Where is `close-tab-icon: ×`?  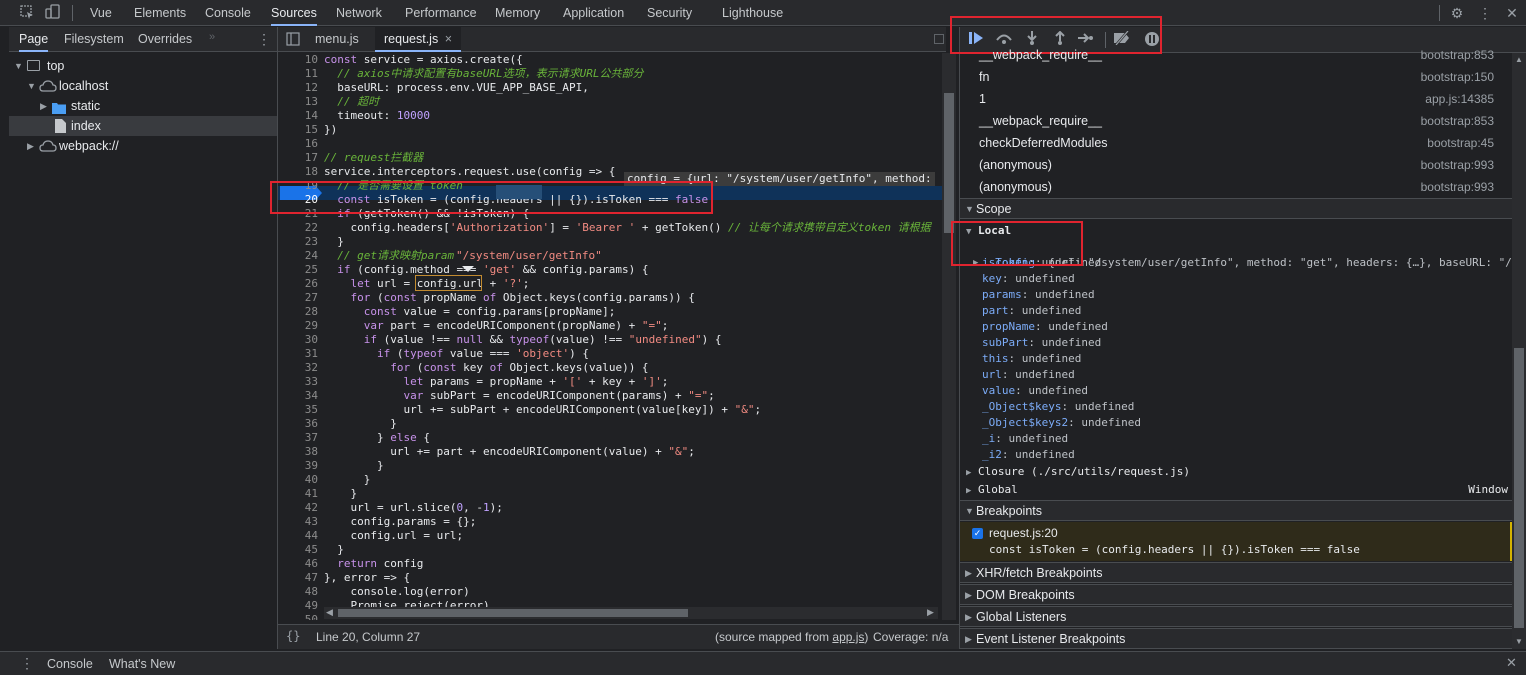 close-tab-icon: × is located at coordinates (448, 39).